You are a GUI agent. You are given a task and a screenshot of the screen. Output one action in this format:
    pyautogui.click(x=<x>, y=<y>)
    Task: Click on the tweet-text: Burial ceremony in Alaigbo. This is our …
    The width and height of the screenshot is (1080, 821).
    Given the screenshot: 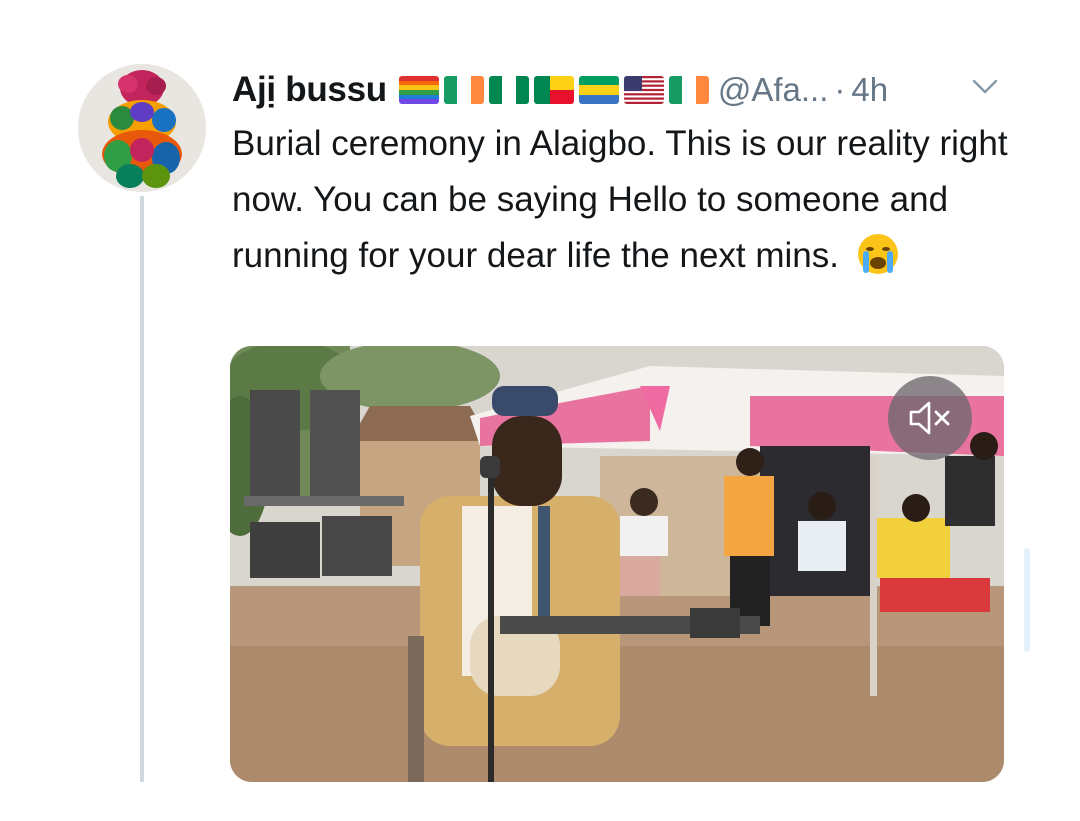 What is the action you would take?
    pyautogui.click(x=627, y=200)
    